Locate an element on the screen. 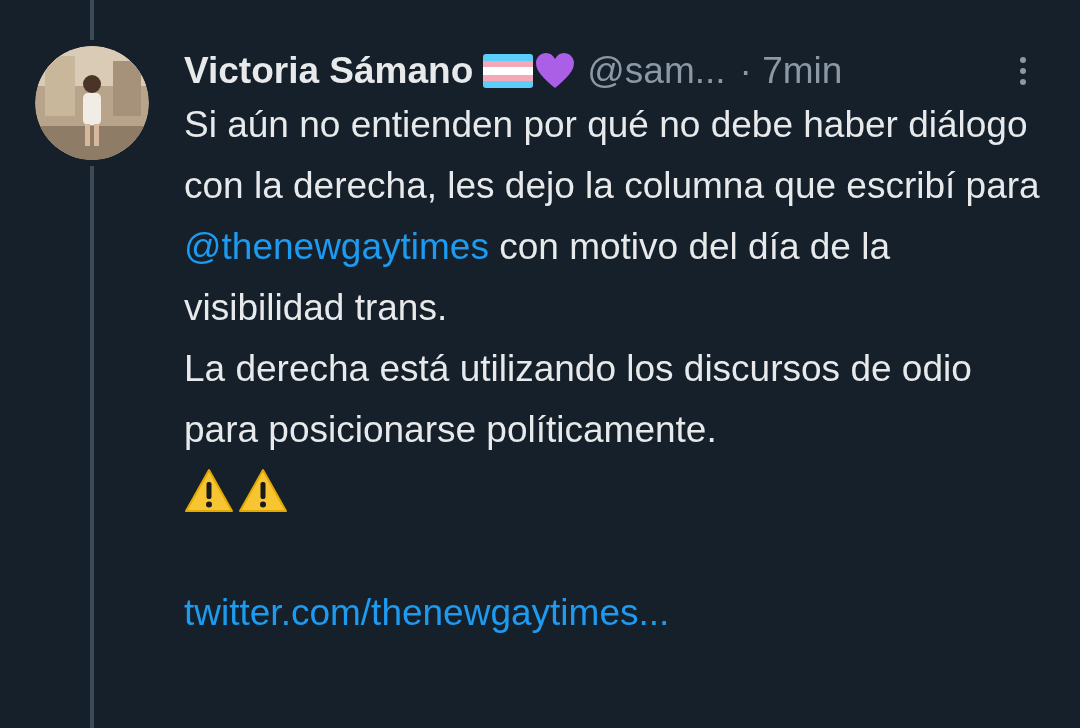 This screenshot has height=728, width=1080. author-name: Victoria Sámano is located at coordinates (329, 71).